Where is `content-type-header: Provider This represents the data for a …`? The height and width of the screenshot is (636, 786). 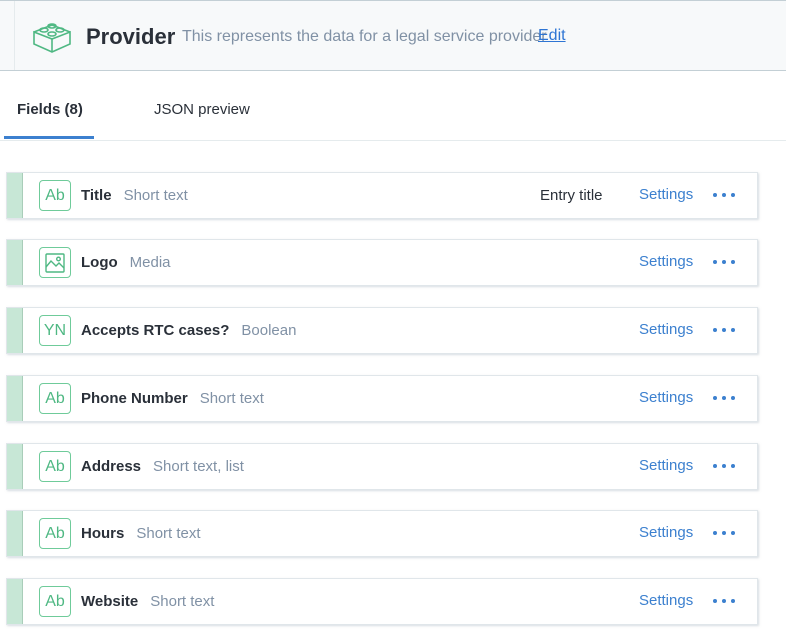 content-type-header: Provider This represents the data for a … is located at coordinates (393, 35).